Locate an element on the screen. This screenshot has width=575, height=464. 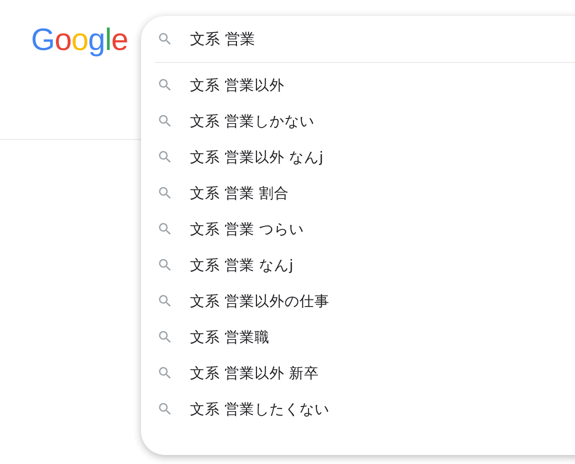
suggestion-item: 文系 営業以外 なんj is located at coordinates (257, 157).